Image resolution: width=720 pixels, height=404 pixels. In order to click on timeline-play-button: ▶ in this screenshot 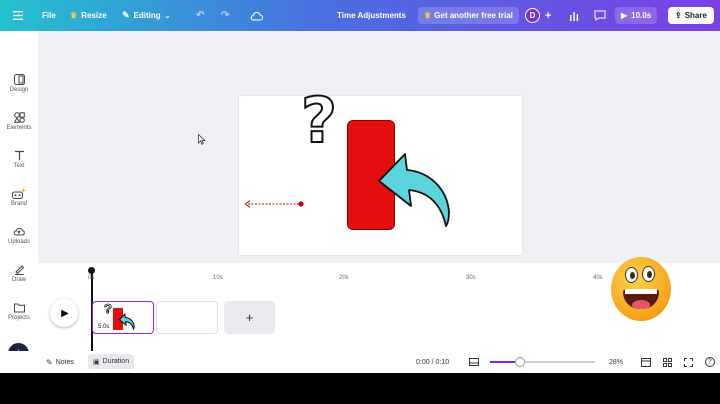, I will do `click(64, 313)`.